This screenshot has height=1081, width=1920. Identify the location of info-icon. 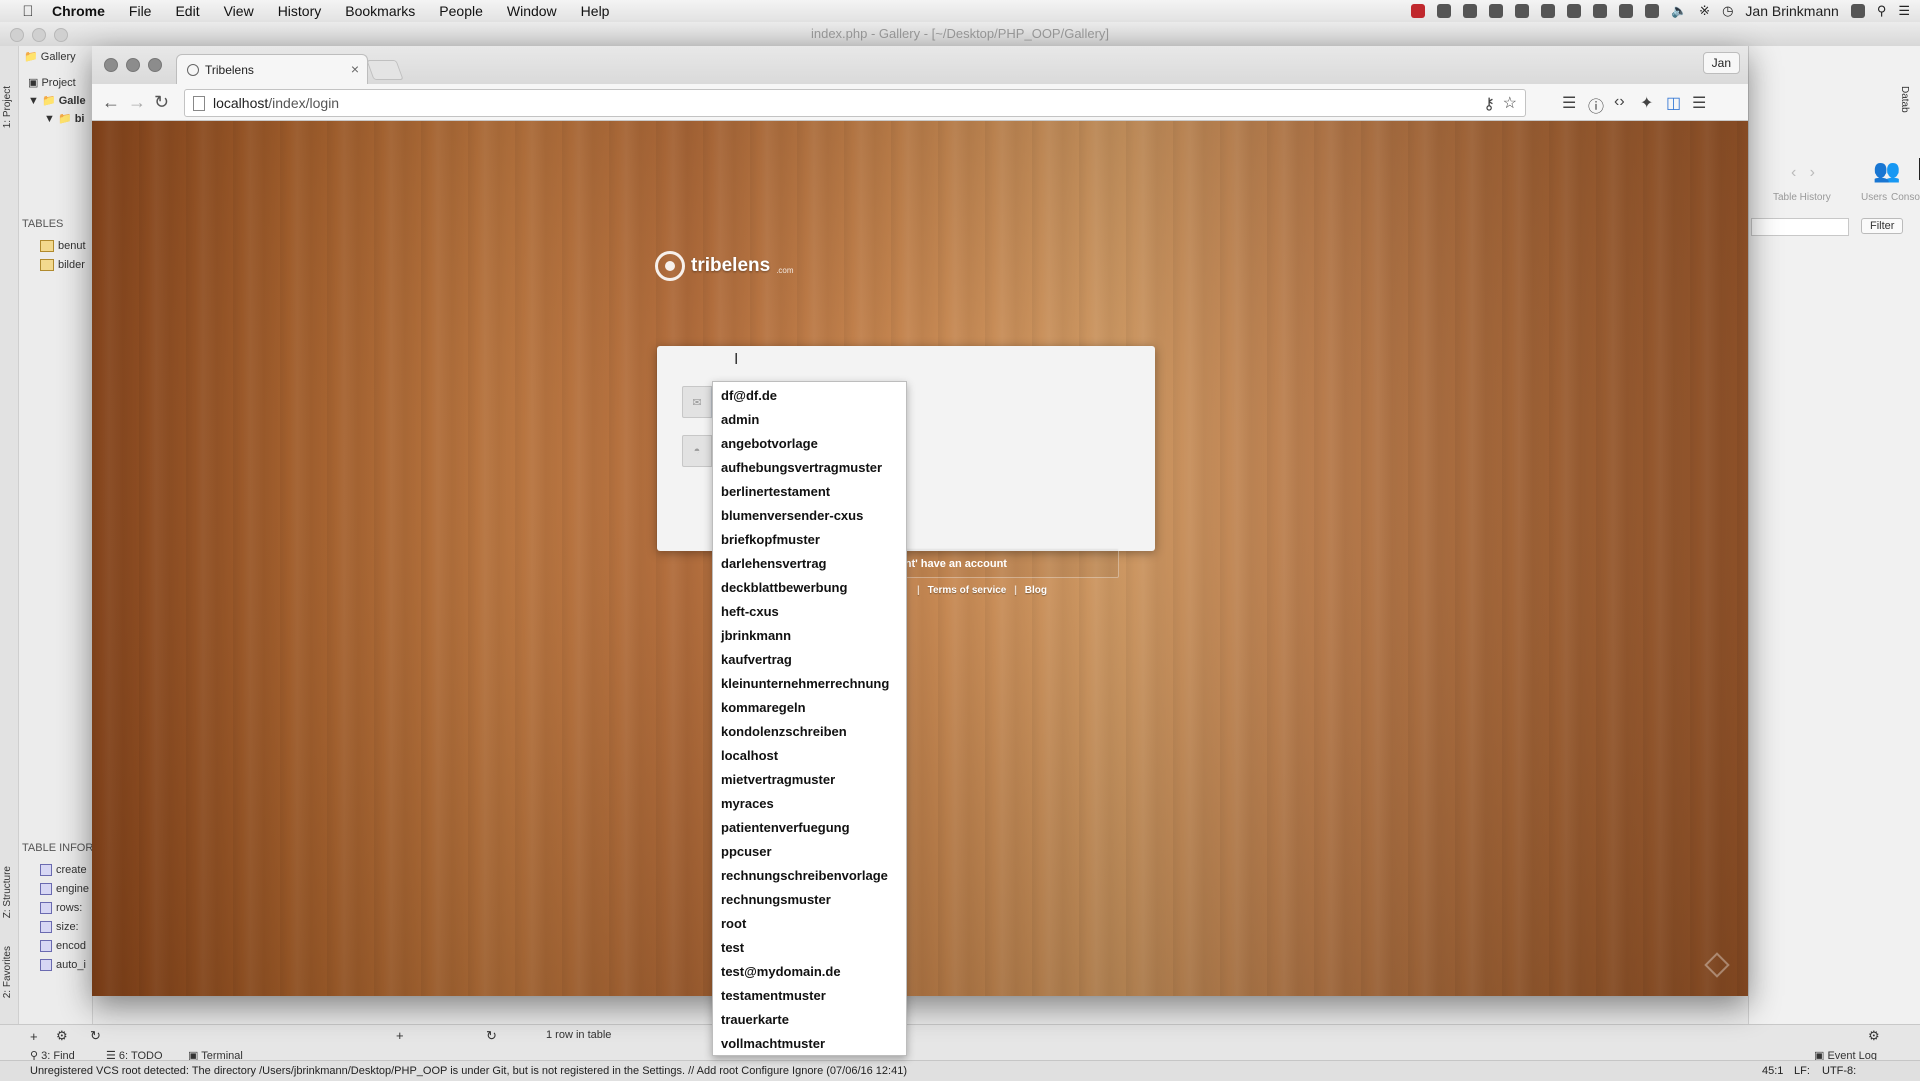
(1521, 11).